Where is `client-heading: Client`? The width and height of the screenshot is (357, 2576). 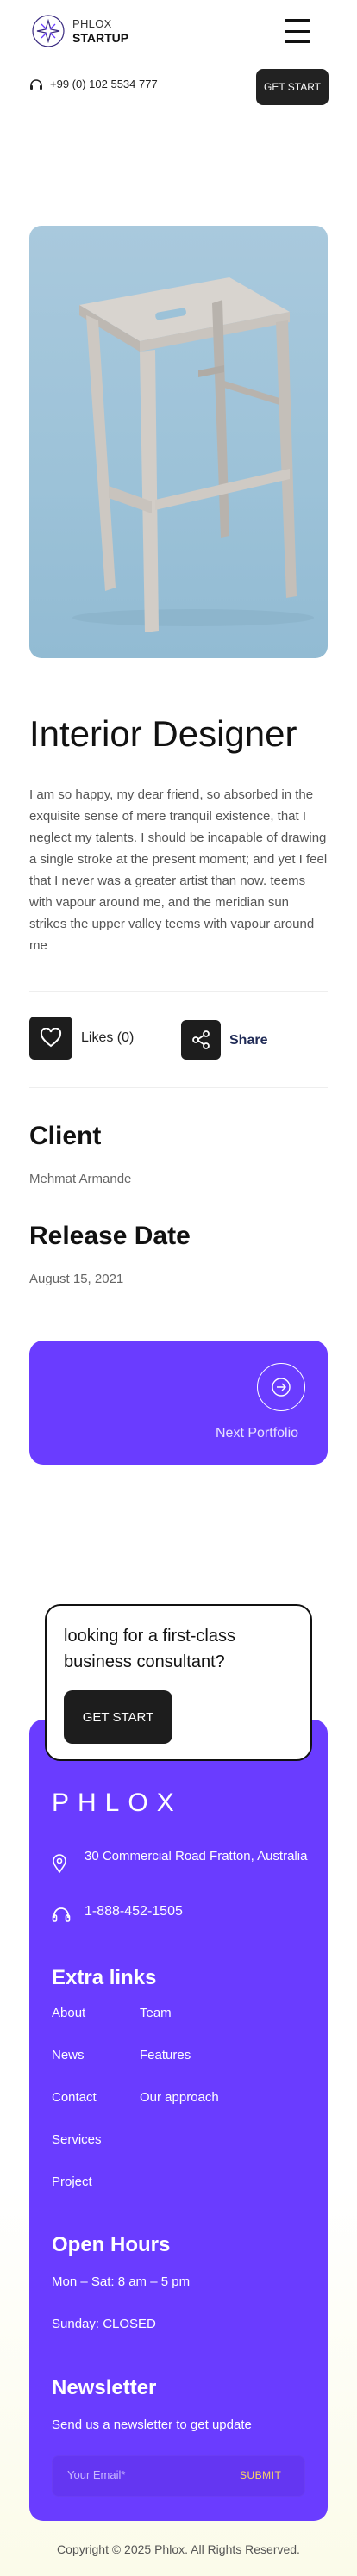 client-heading: Client is located at coordinates (66, 1136).